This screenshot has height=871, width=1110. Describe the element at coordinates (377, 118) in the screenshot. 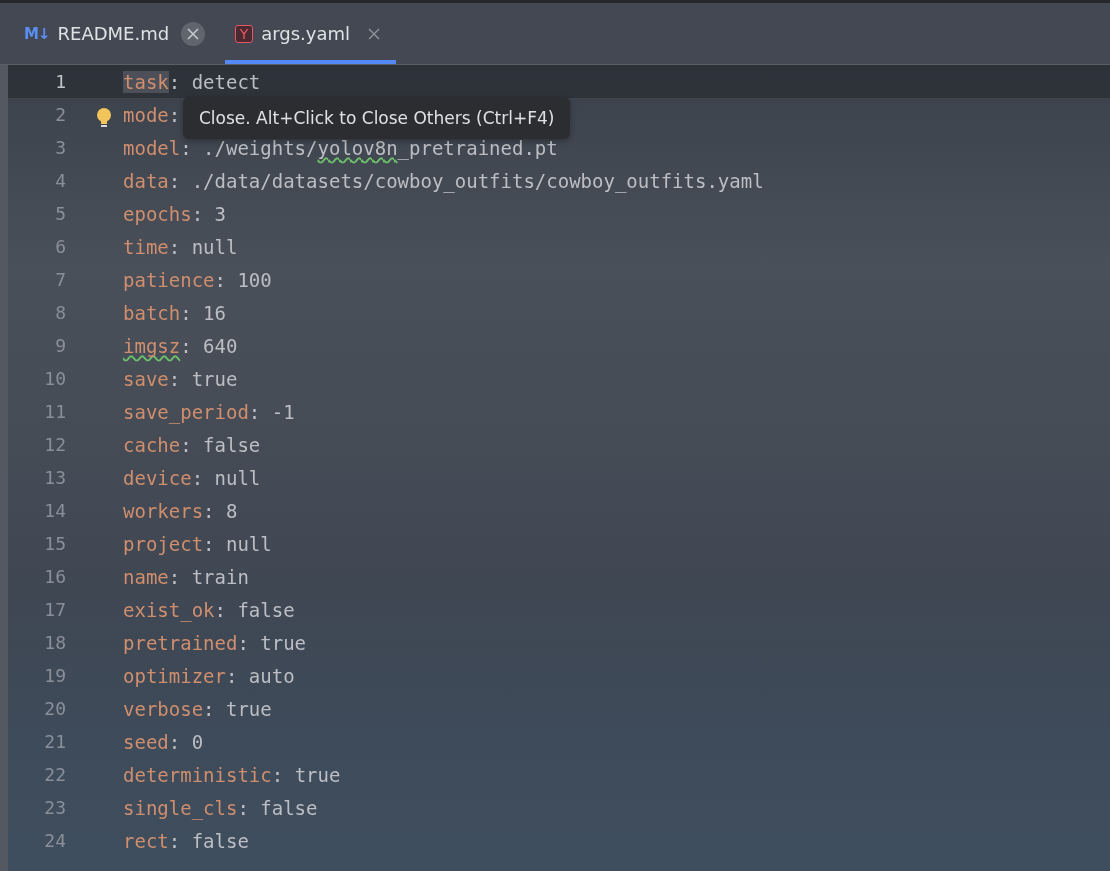

I see `tooltip: Close. Alt+Click to Close Others (Ctrl+F4)` at that location.